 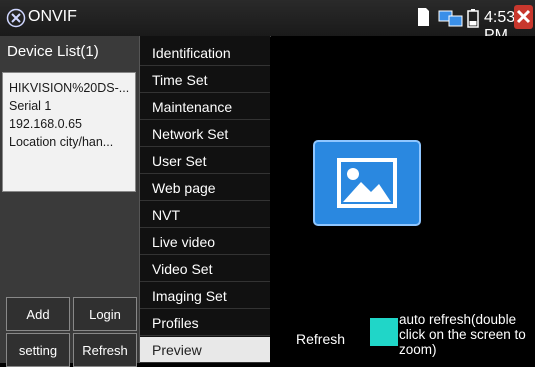 I want to click on menu-item-nvt: NVT, so click(x=205, y=215).